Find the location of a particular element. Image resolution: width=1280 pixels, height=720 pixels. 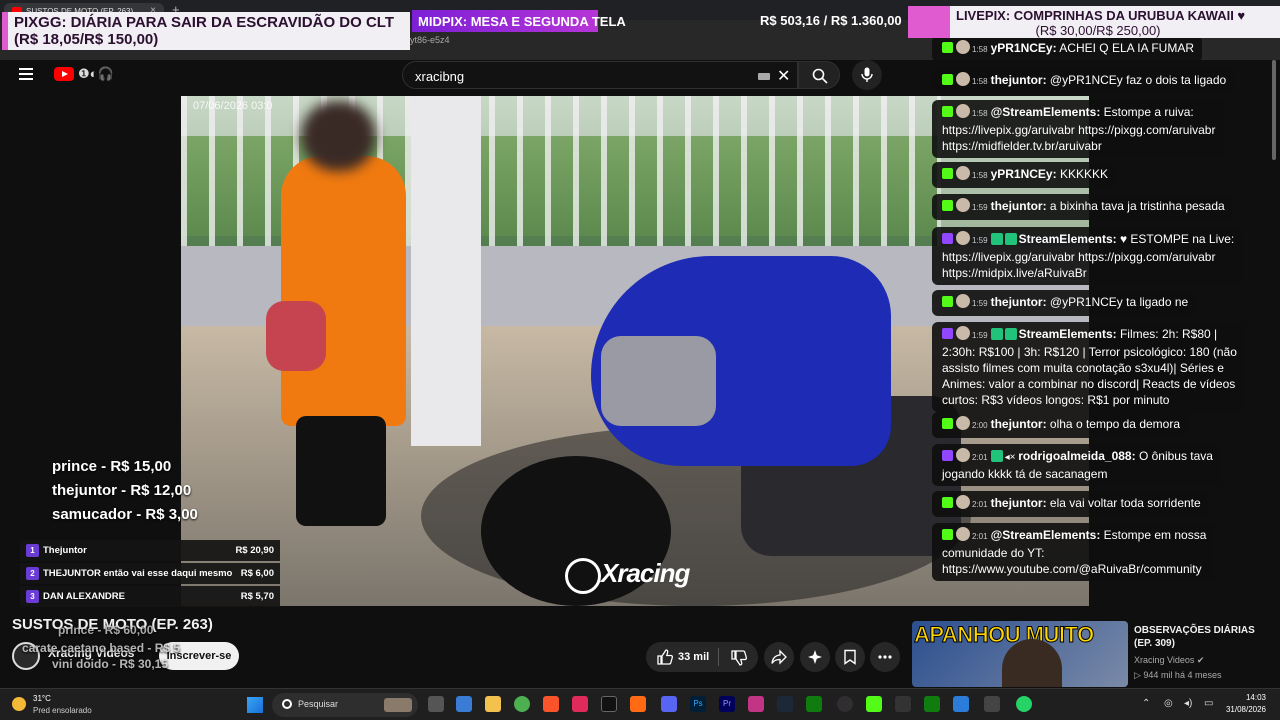

chat-time: 1:59 is located at coordinates (980, 207).